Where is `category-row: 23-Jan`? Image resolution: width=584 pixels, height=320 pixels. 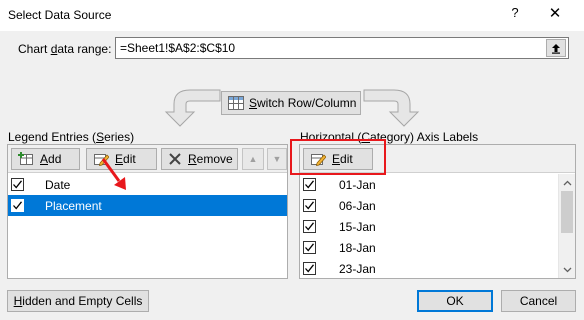 category-row: 23-Jan is located at coordinates (429, 268).